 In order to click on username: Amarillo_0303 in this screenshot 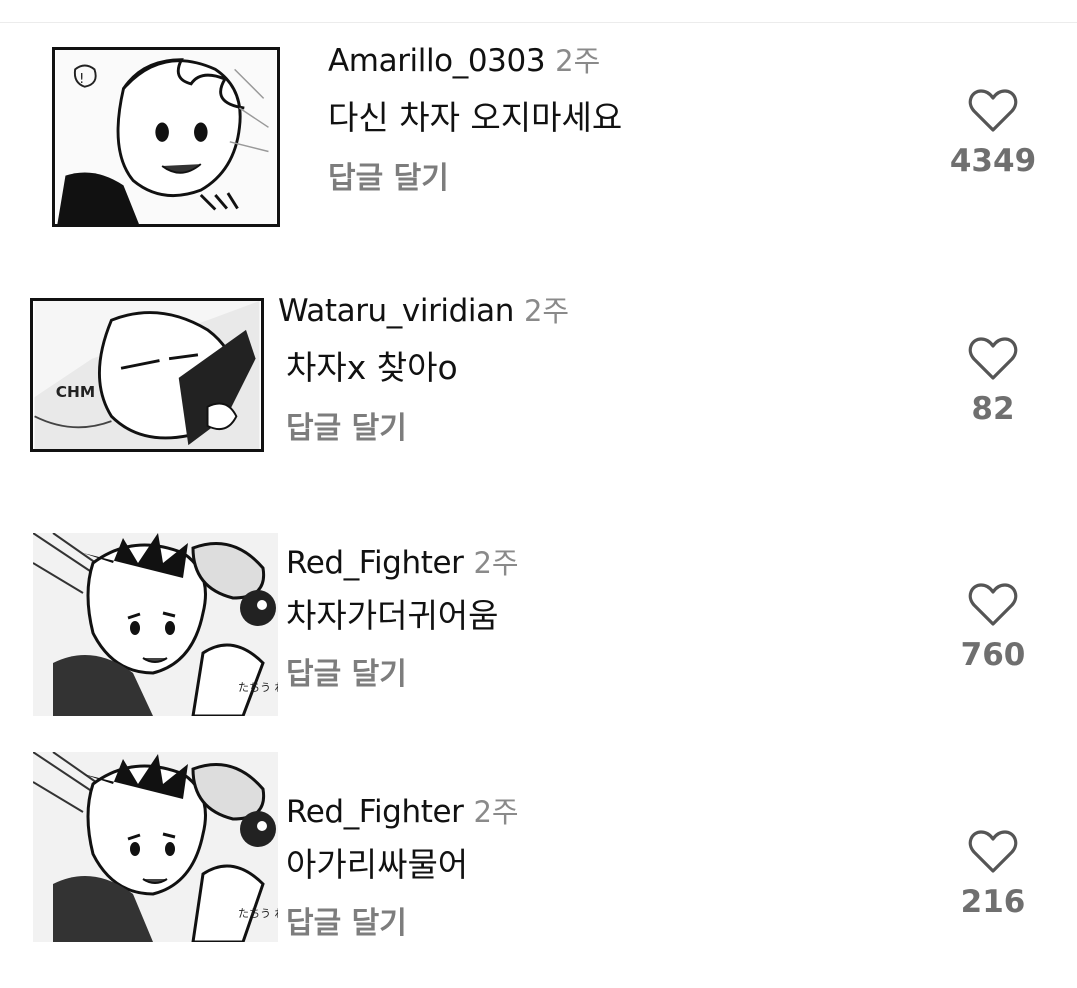, I will do `click(437, 61)`.